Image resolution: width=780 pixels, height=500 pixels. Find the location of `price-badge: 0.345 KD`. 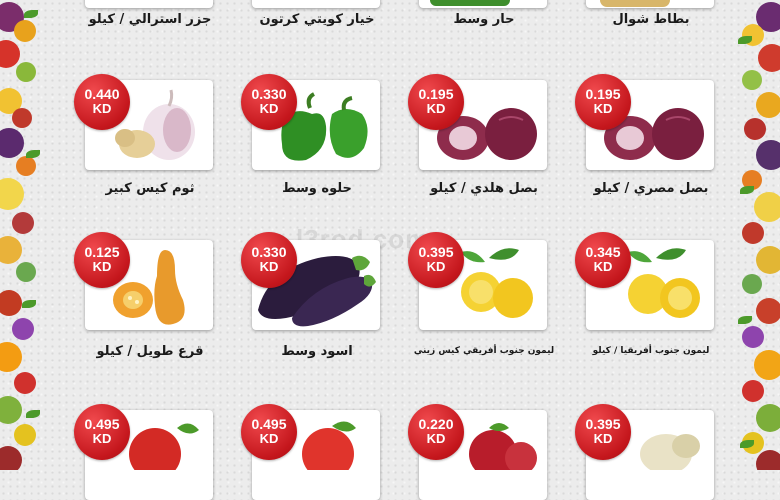

price-badge: 0.345 KD is located at coordinates (603, 260).